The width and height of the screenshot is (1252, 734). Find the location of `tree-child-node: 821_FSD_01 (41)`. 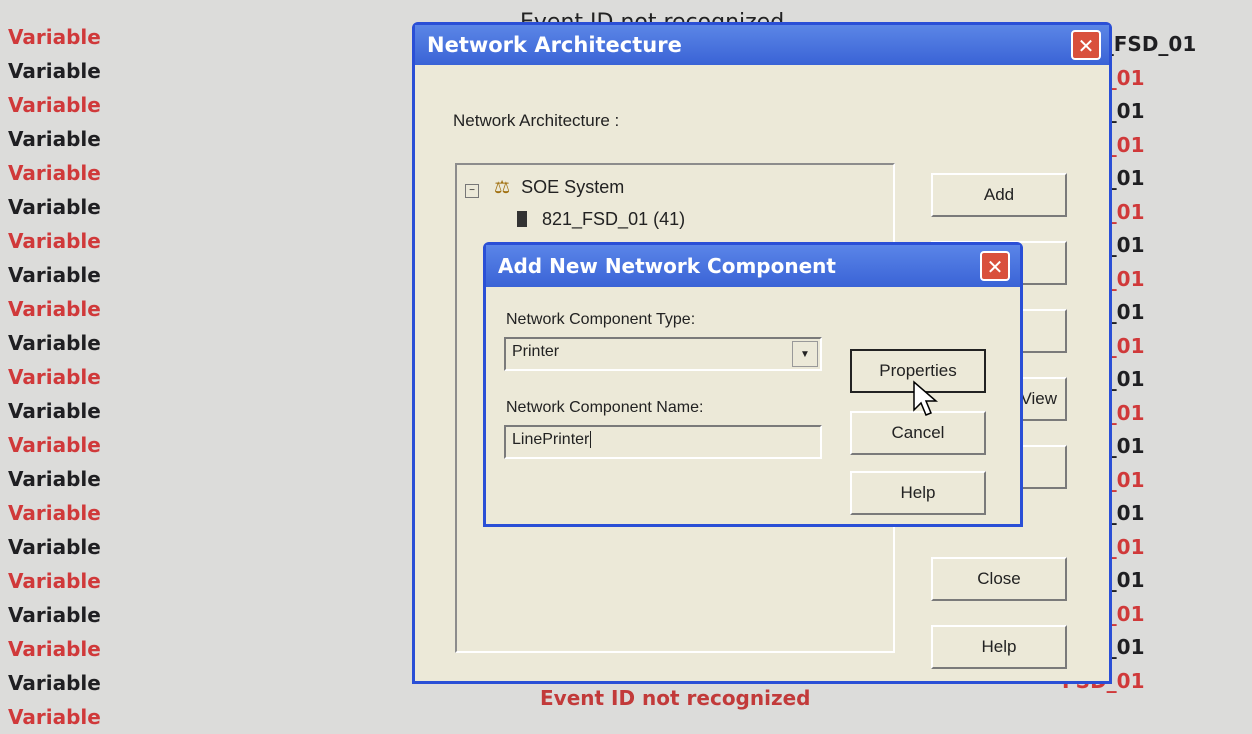

tree-child-node: 821_FSD_01 (41) is located at coordinates (601, 219).